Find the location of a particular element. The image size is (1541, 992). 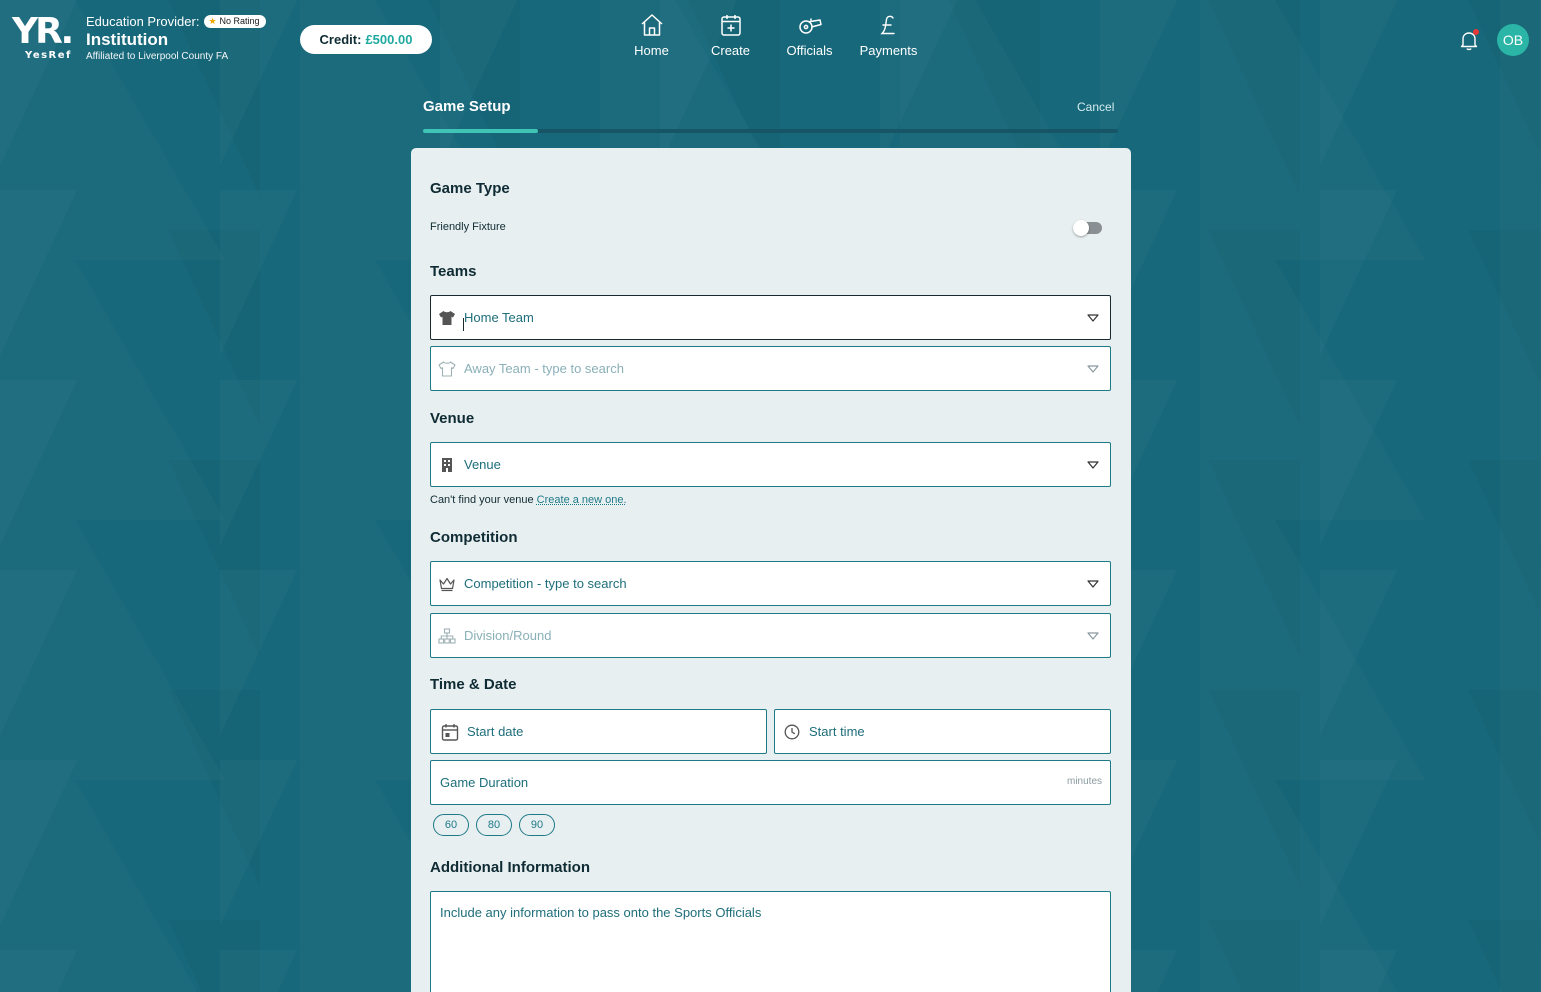

friendly-fixture-toggle is located at coordinates (1087, 228).